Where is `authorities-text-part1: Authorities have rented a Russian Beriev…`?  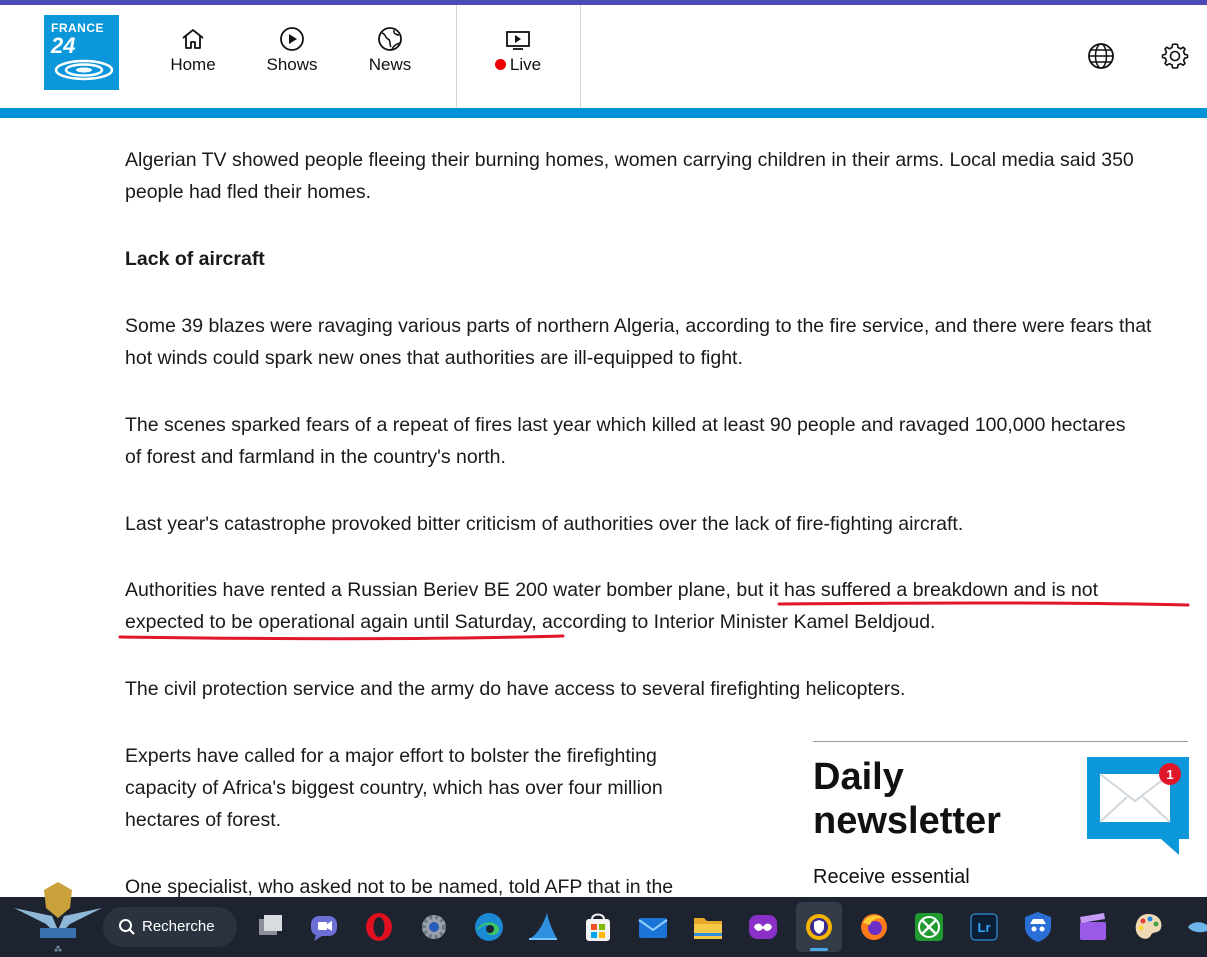 authorities-text-part1: Authorities have rented a Russian Beriev… is located at coordinates (431, 590).